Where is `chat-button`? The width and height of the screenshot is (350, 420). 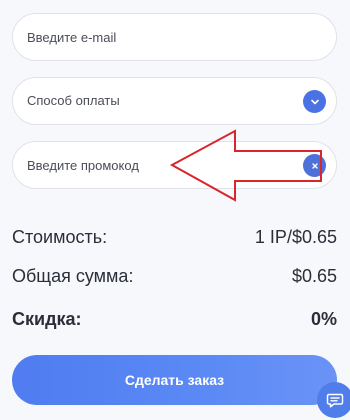 chat-button is located at coordinates (333, 400).